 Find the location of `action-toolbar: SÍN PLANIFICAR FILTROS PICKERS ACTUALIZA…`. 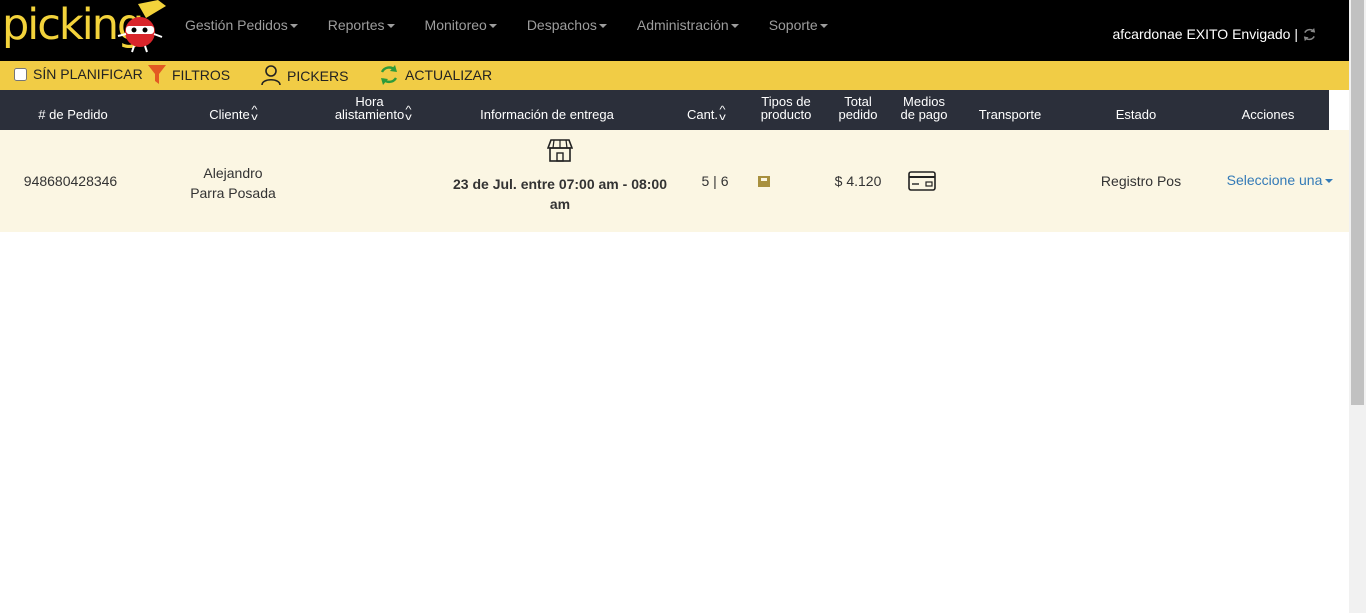

action-toolbar: SÍN PLANIFICAR FILTROS PICKERS ACTUALIZA… is located at coordinates (674, 75).